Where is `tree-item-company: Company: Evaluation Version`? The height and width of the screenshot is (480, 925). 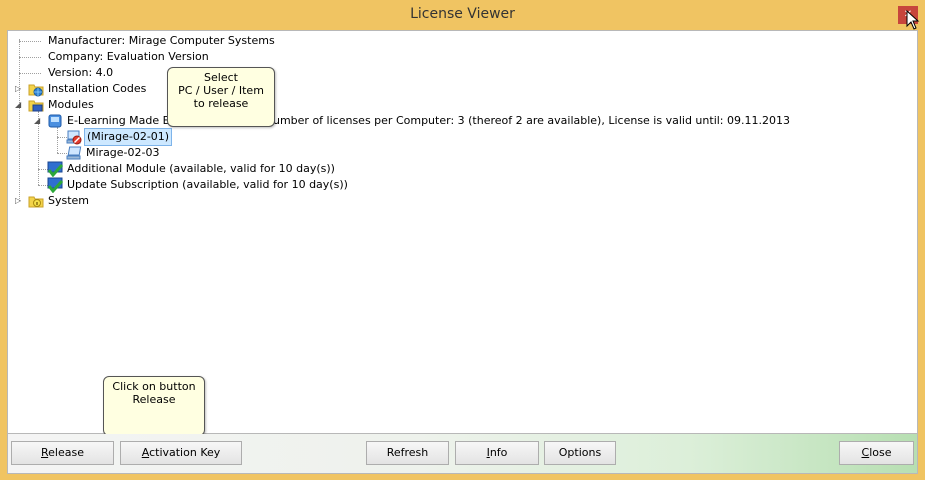 tree-item-company: Company: Evaluation Version is located at coordinates (128, 57).